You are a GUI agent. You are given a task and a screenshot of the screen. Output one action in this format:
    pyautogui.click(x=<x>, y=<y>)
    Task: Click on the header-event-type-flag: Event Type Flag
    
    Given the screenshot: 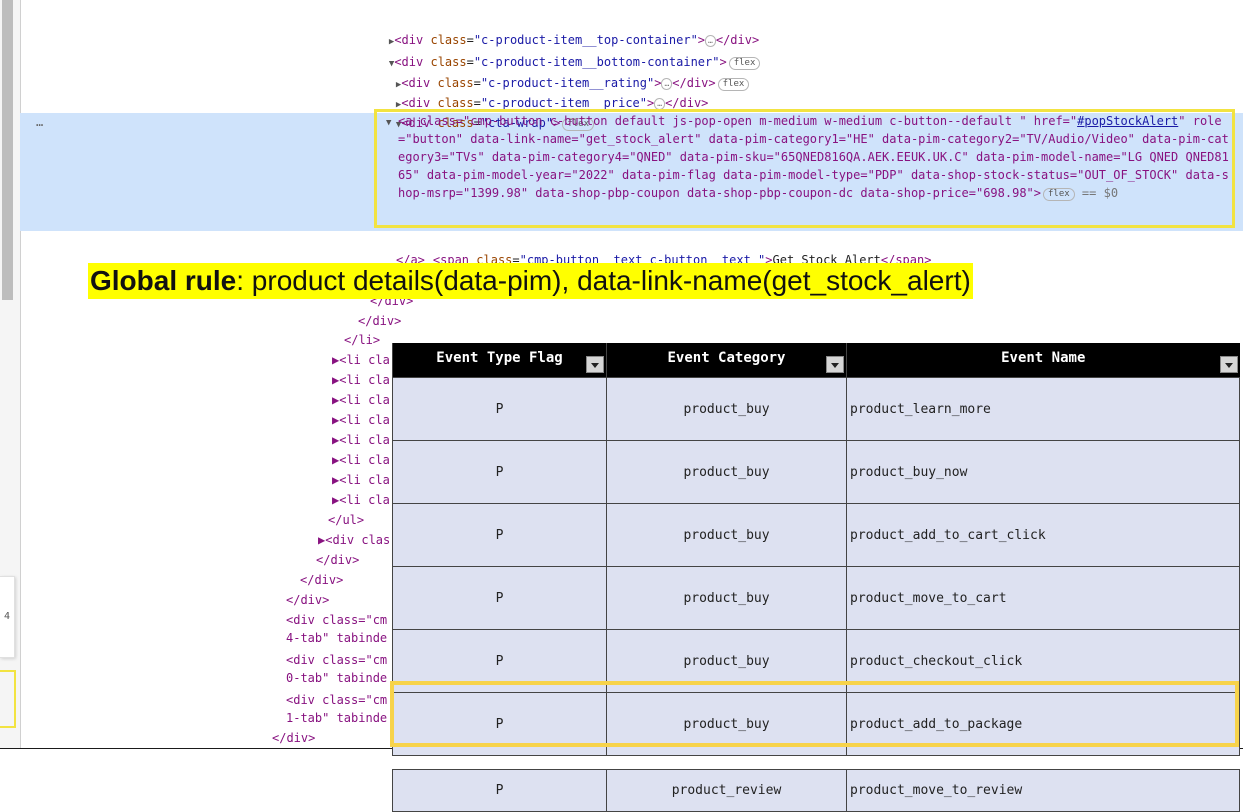 What is the action you would take?
    pyautogui.click(x=499, y=360)
    